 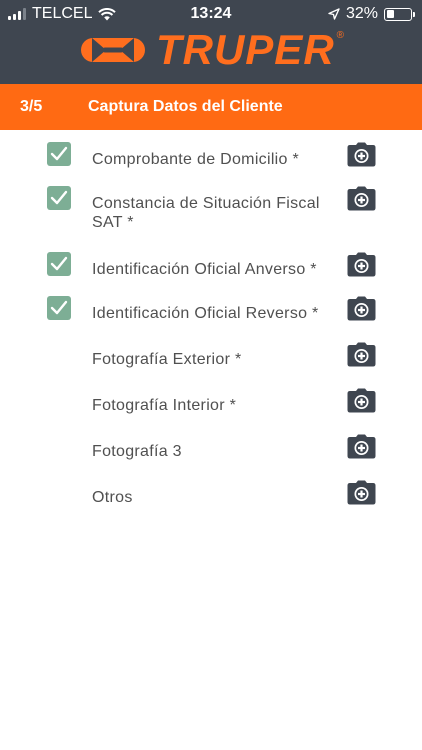 I want to click on registered-mark: ®, so click(x=340, y=35).